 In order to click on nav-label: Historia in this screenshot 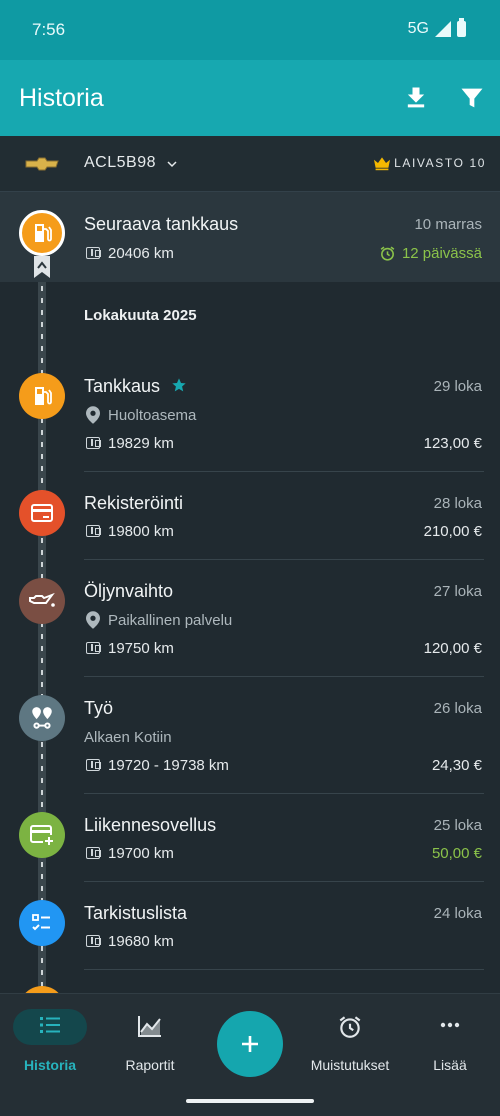, I will do `click(50, 1065)`.